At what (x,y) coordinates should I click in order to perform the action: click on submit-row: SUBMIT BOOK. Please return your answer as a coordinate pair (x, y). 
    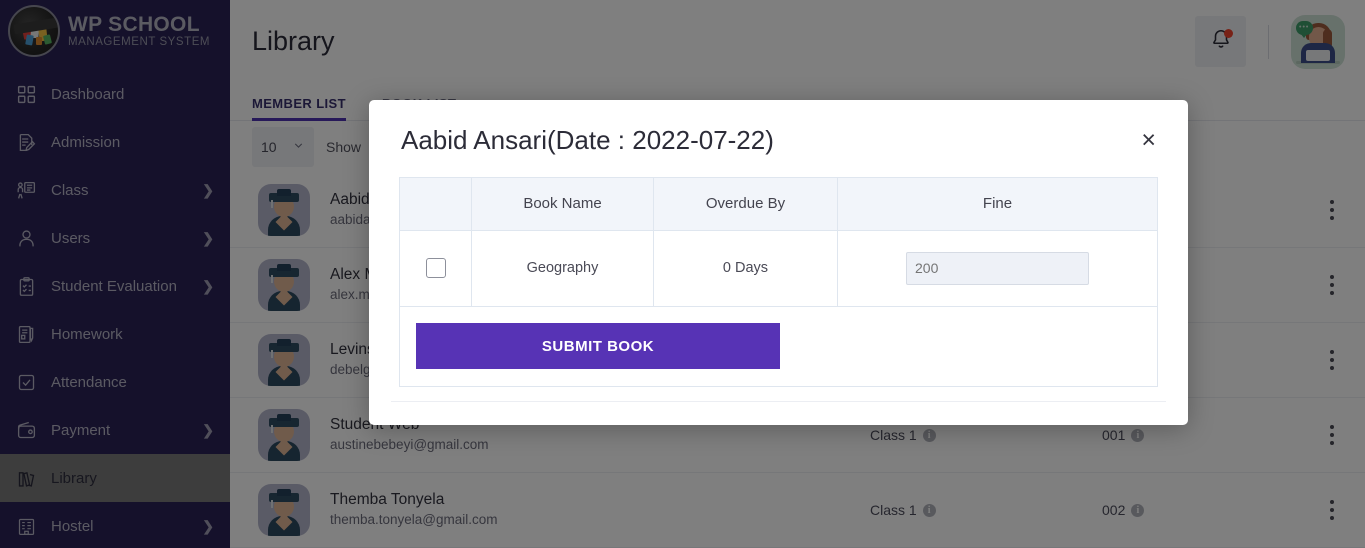
    Looking at the image, I should click on (778, 346).